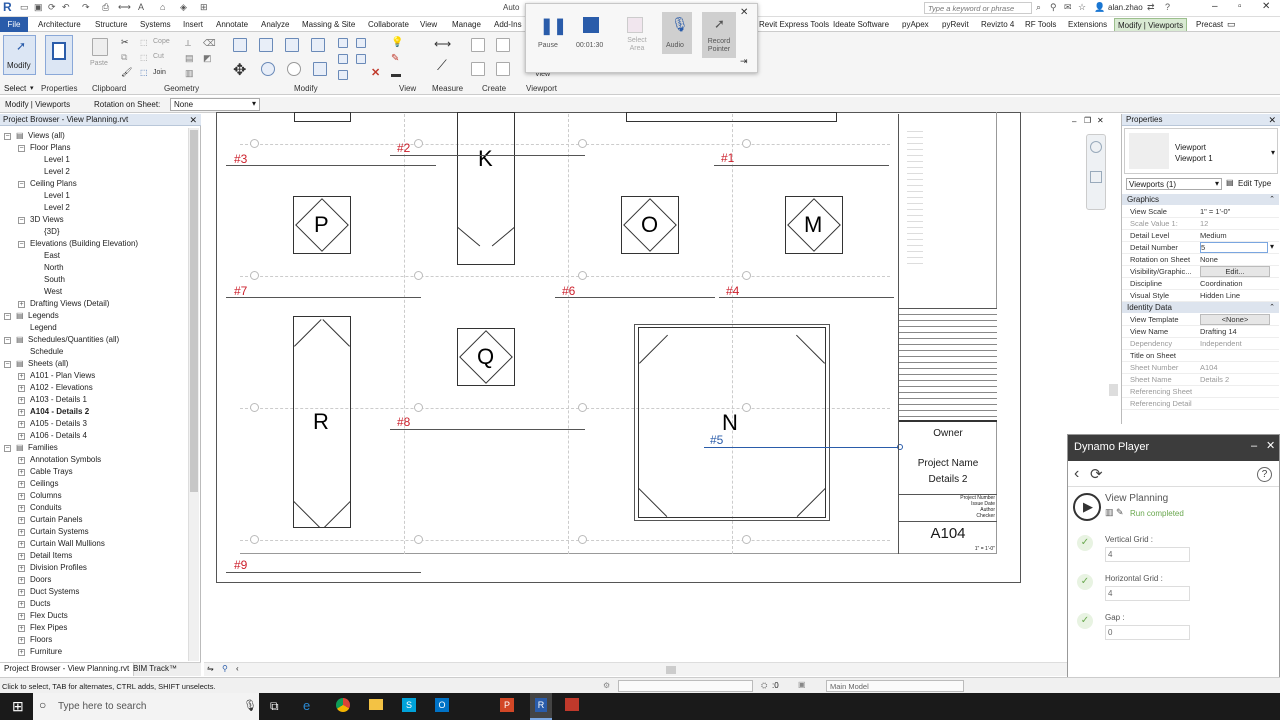 The height and width of the screenshot is (720, 1280). Describe the element at coordinates (306, 705) in the screenshot. I see `edge-icon: e` at that location.